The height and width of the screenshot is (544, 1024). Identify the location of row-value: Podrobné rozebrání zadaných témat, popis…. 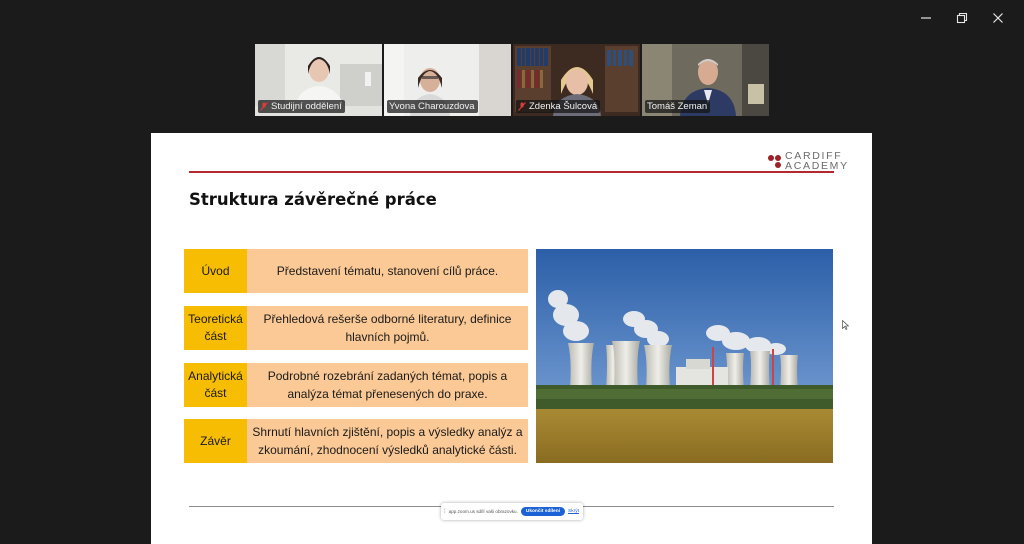
(387, 385).